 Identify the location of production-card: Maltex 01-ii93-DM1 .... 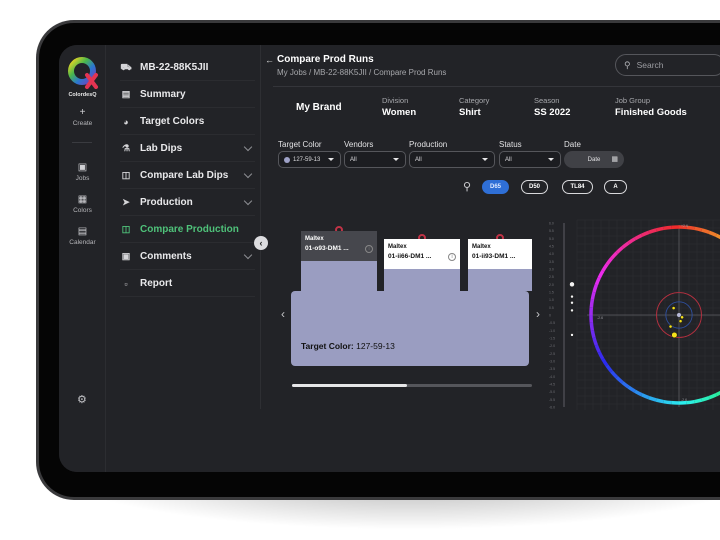
(500, 262).